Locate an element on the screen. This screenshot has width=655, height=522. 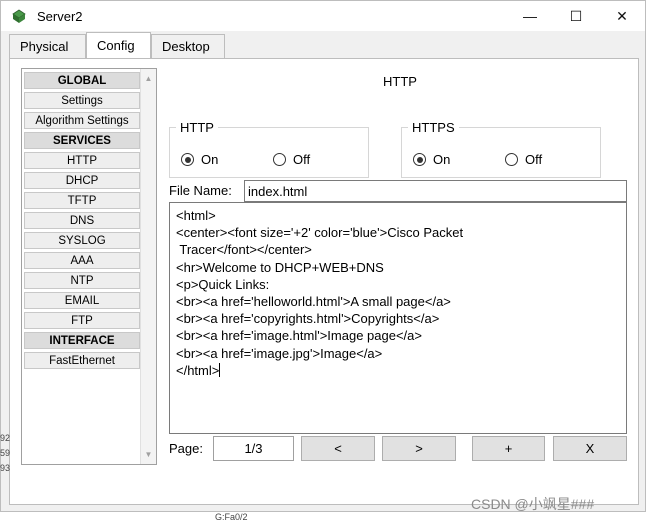
http-on-radio: On is located at coordinates (199, 159).